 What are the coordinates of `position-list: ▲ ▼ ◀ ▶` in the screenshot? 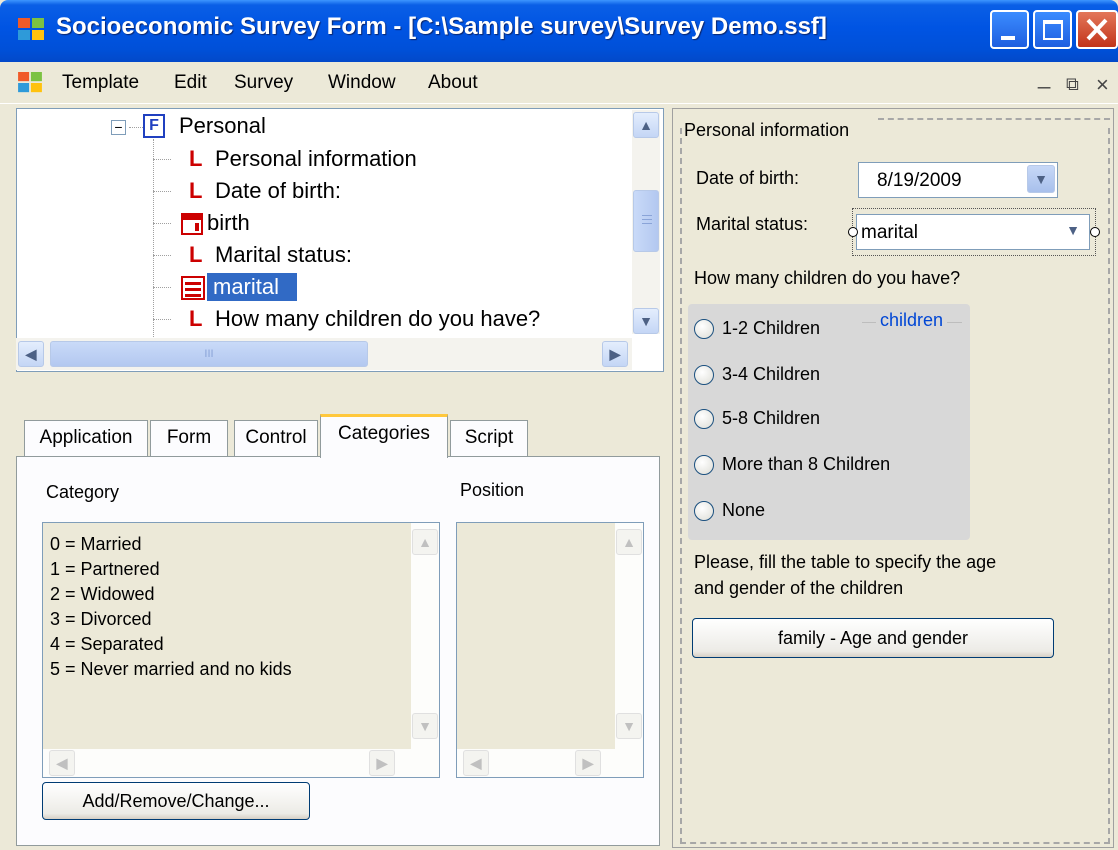 It's located at (550, 650).